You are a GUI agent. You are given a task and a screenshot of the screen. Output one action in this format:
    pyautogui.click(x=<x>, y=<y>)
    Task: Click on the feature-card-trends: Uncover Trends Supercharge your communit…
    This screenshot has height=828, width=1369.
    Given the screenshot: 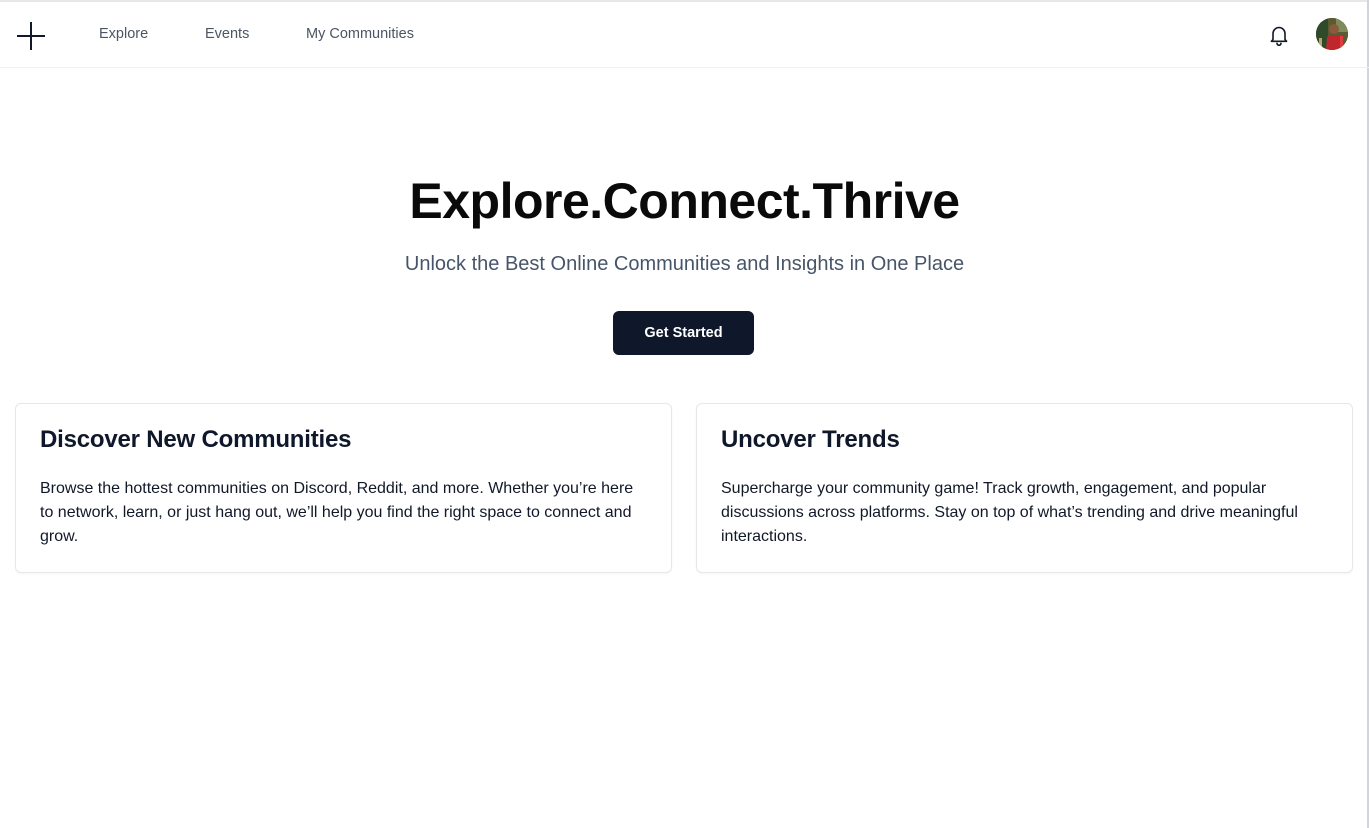 What is the action you would take?
    pyautogui.click(x=1024, y=488)
    